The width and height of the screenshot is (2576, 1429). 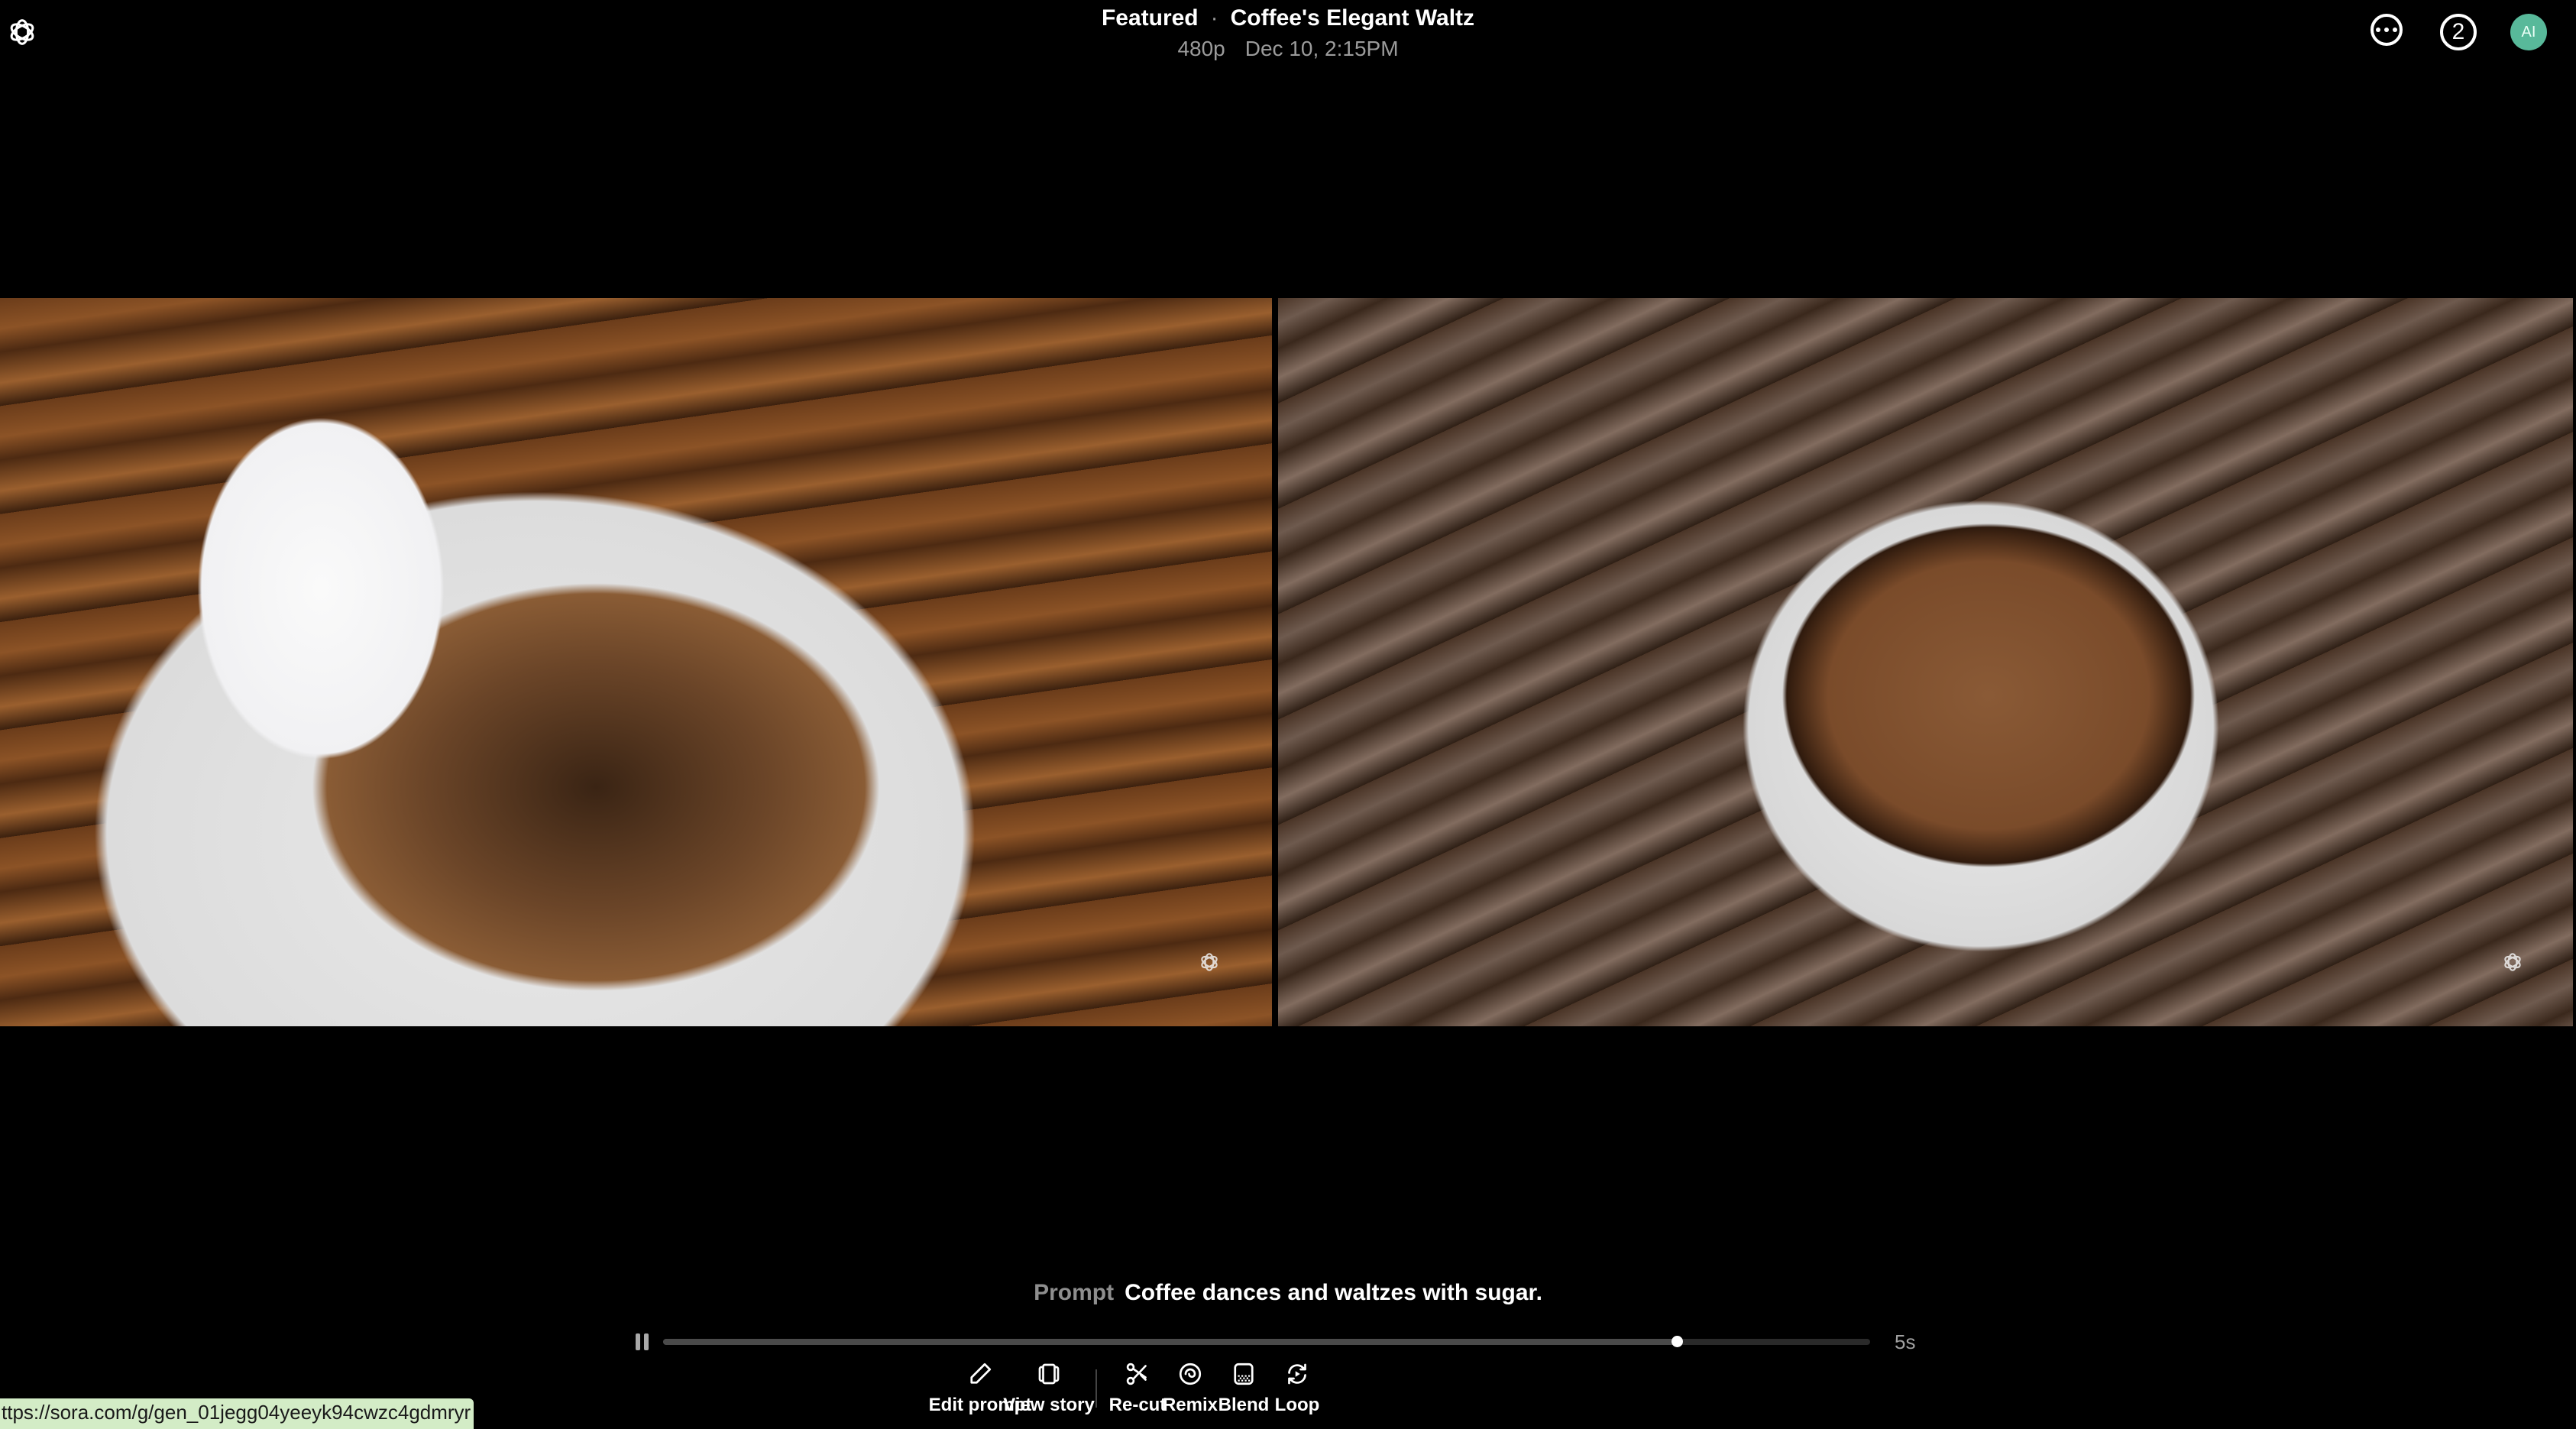 I want to click on timestamp-label: Dec 10, 2:15PM, so click(x=1321, y=48).